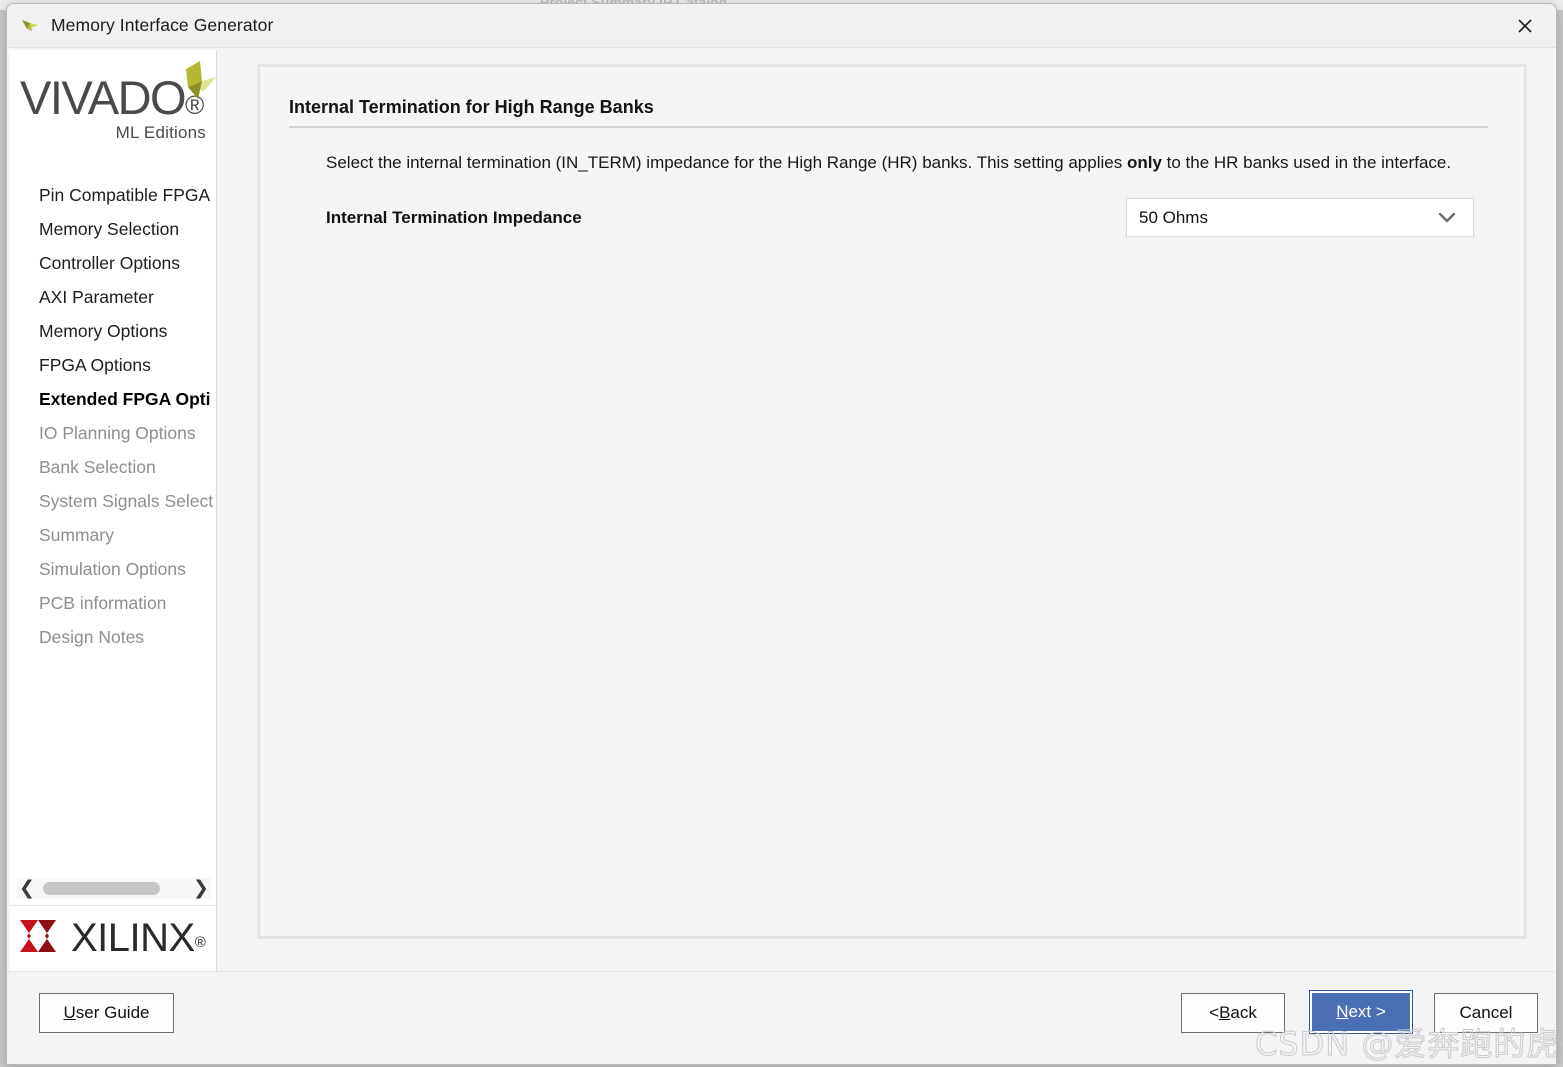  I want to click on next-accel: N, so click(1342, 1011).